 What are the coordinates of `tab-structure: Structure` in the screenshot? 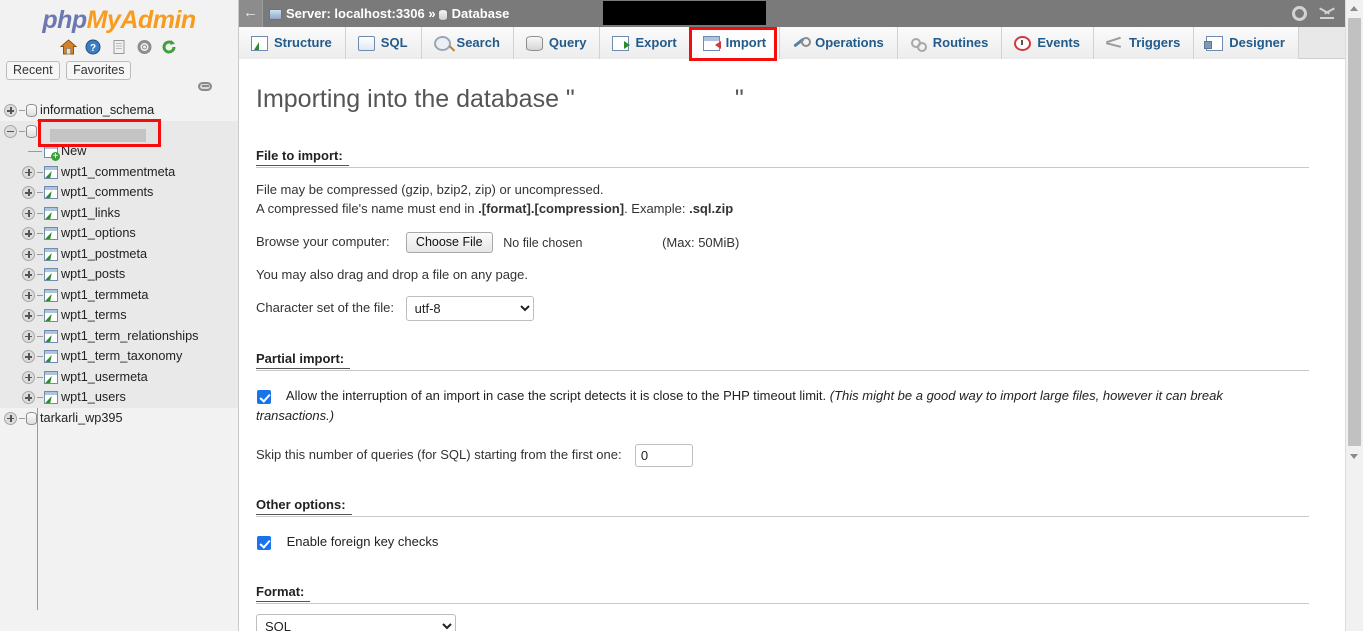 It's located at (292, 43).